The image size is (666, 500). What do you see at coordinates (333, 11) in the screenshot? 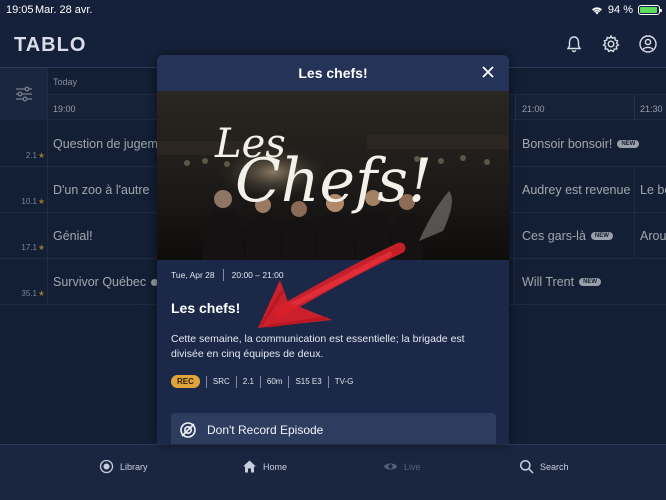
I see `status-bar: 19:05 Mar. 28 avr. 94 %` at bounding box center [333, 11].